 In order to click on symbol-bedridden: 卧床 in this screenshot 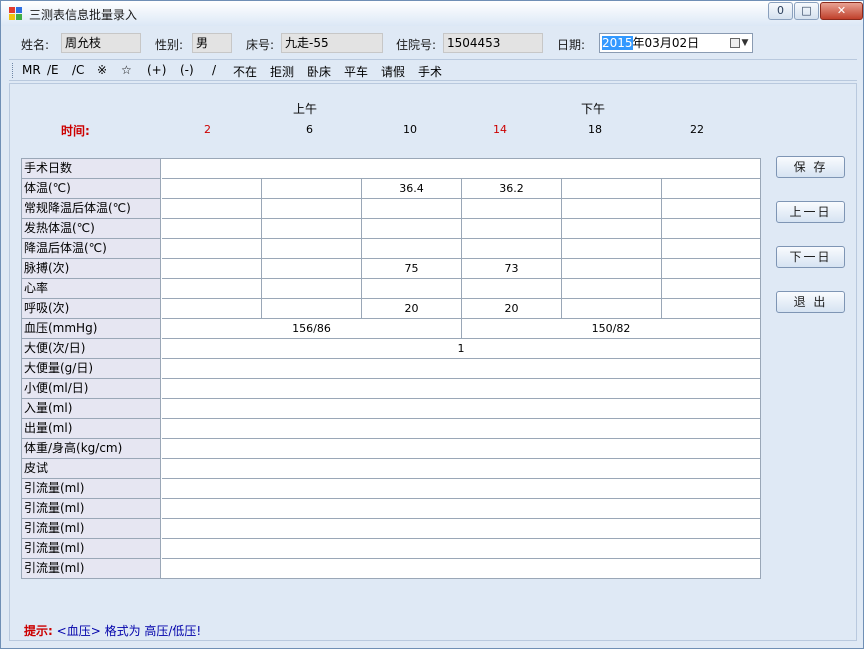, I will do `click(319, 71)`.